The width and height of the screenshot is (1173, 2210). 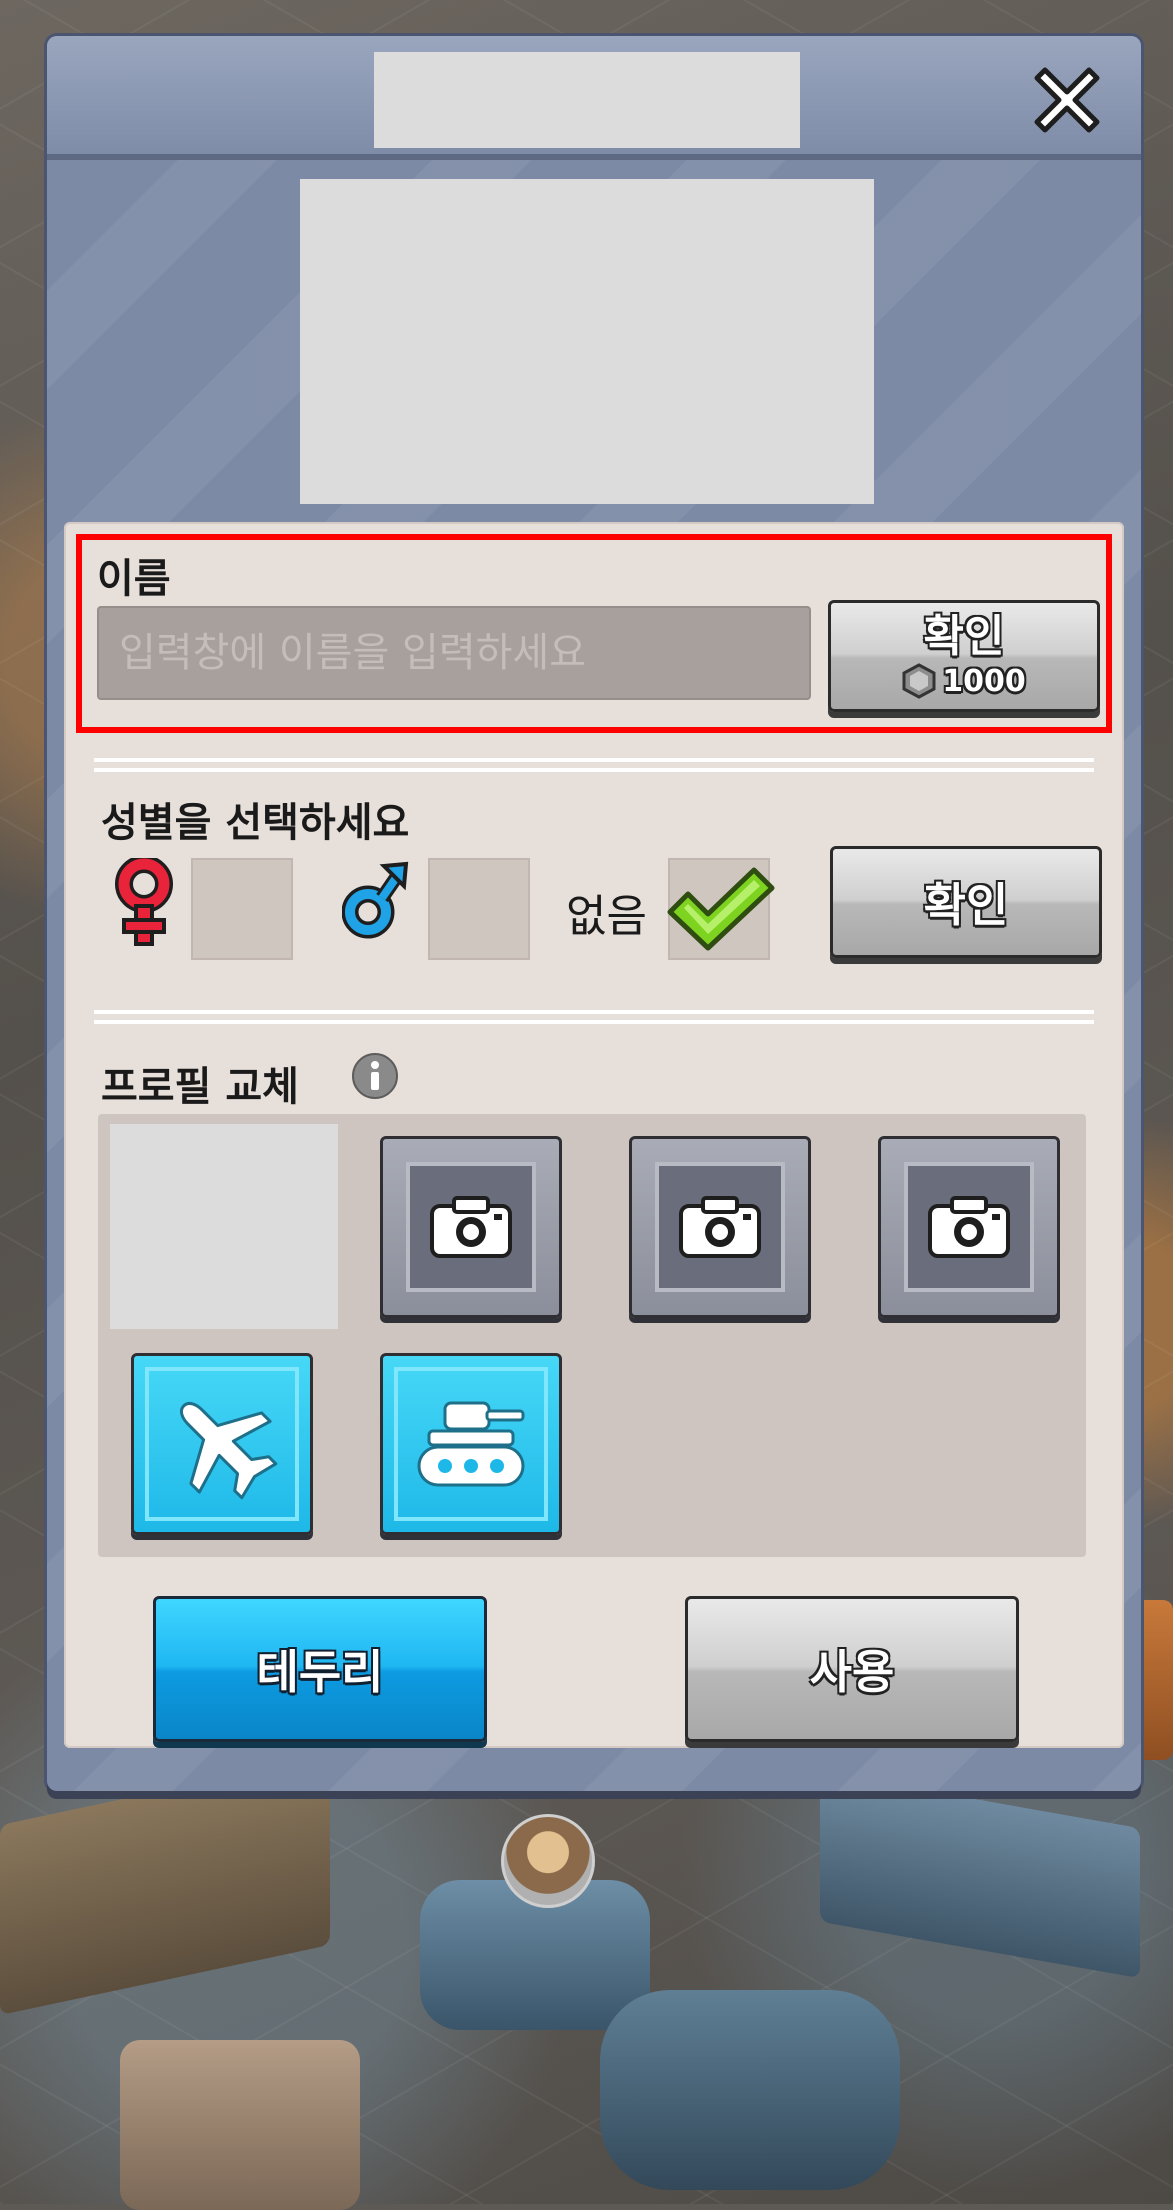 I want to click on profile-label: 프로필 교체, so click(x=200, y=1087).